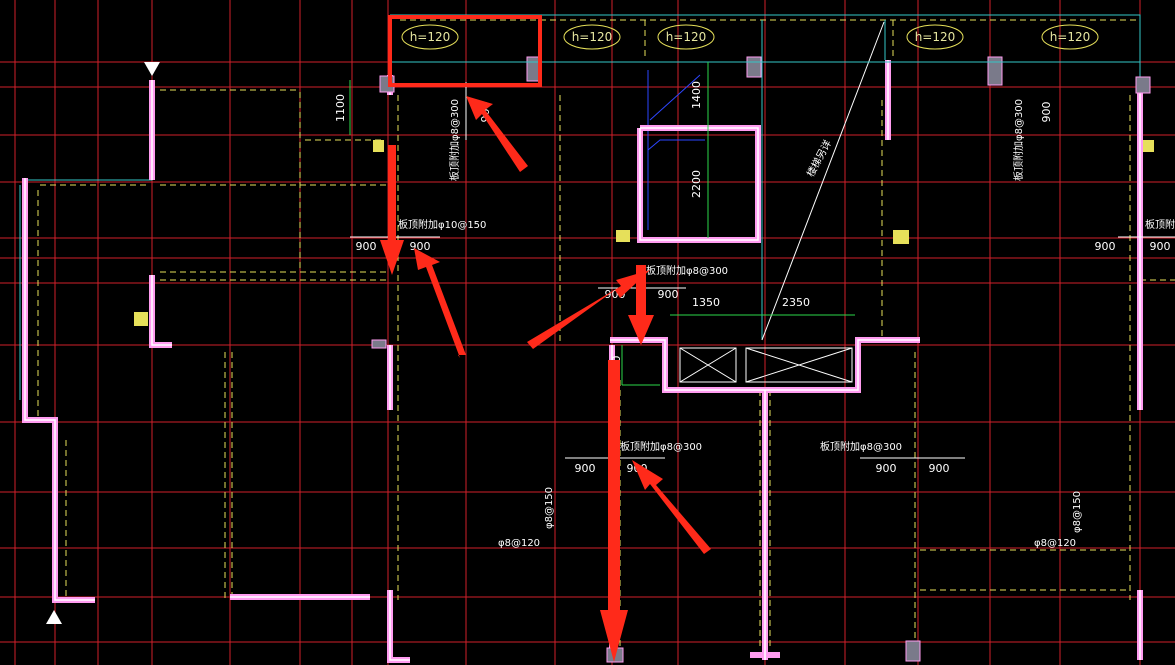 Image resolution: width=1175 pixels, height=665 pixels. I want to click on axis-markers, so click(103, 343).